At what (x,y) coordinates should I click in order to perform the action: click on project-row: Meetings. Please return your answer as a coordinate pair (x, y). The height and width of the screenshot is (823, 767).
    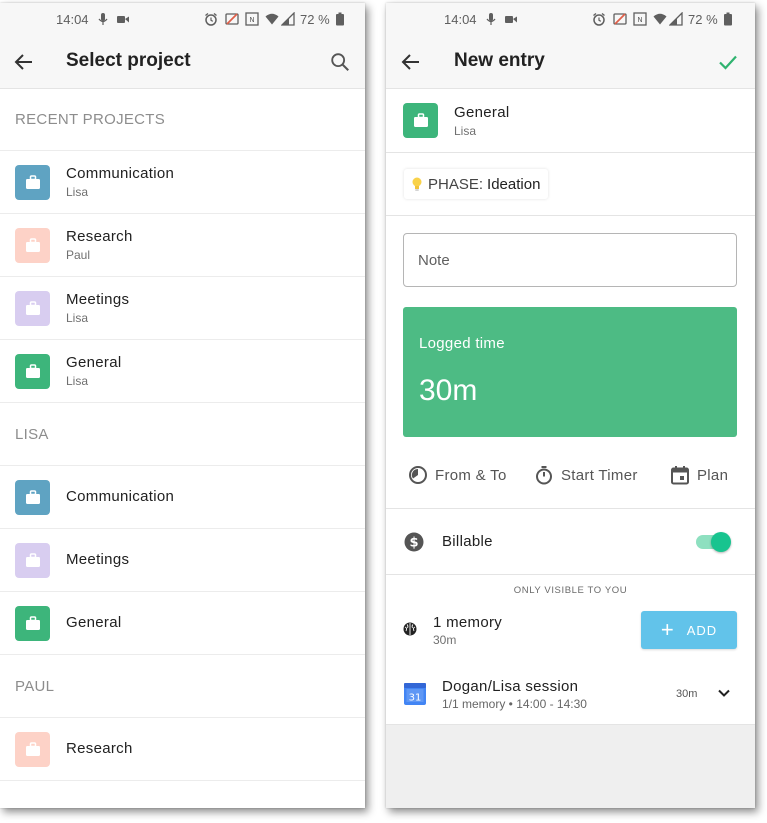
    Looking at the image, I should click on (182, 559).